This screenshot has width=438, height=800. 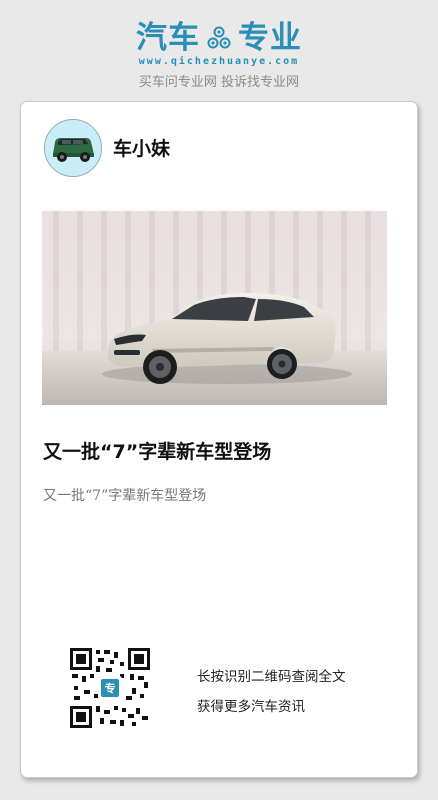 What do you see at coordinates (125, 496) in the screenshot?
I see `article-summary: 又一批“7”字辈新车型登场` at bounding box center [125, 496].